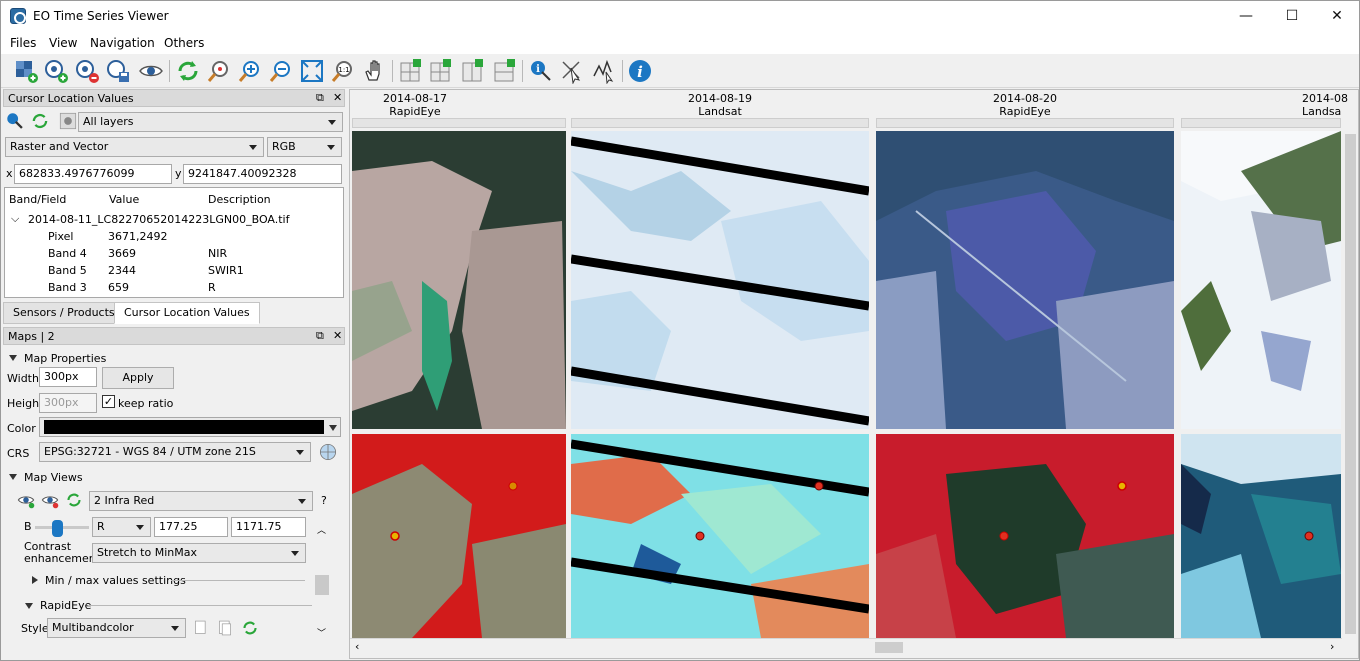 This screenshot has height=661, width=1360. I want to click on contrast-combo: Stretch to MinMax, so click(199, 553).